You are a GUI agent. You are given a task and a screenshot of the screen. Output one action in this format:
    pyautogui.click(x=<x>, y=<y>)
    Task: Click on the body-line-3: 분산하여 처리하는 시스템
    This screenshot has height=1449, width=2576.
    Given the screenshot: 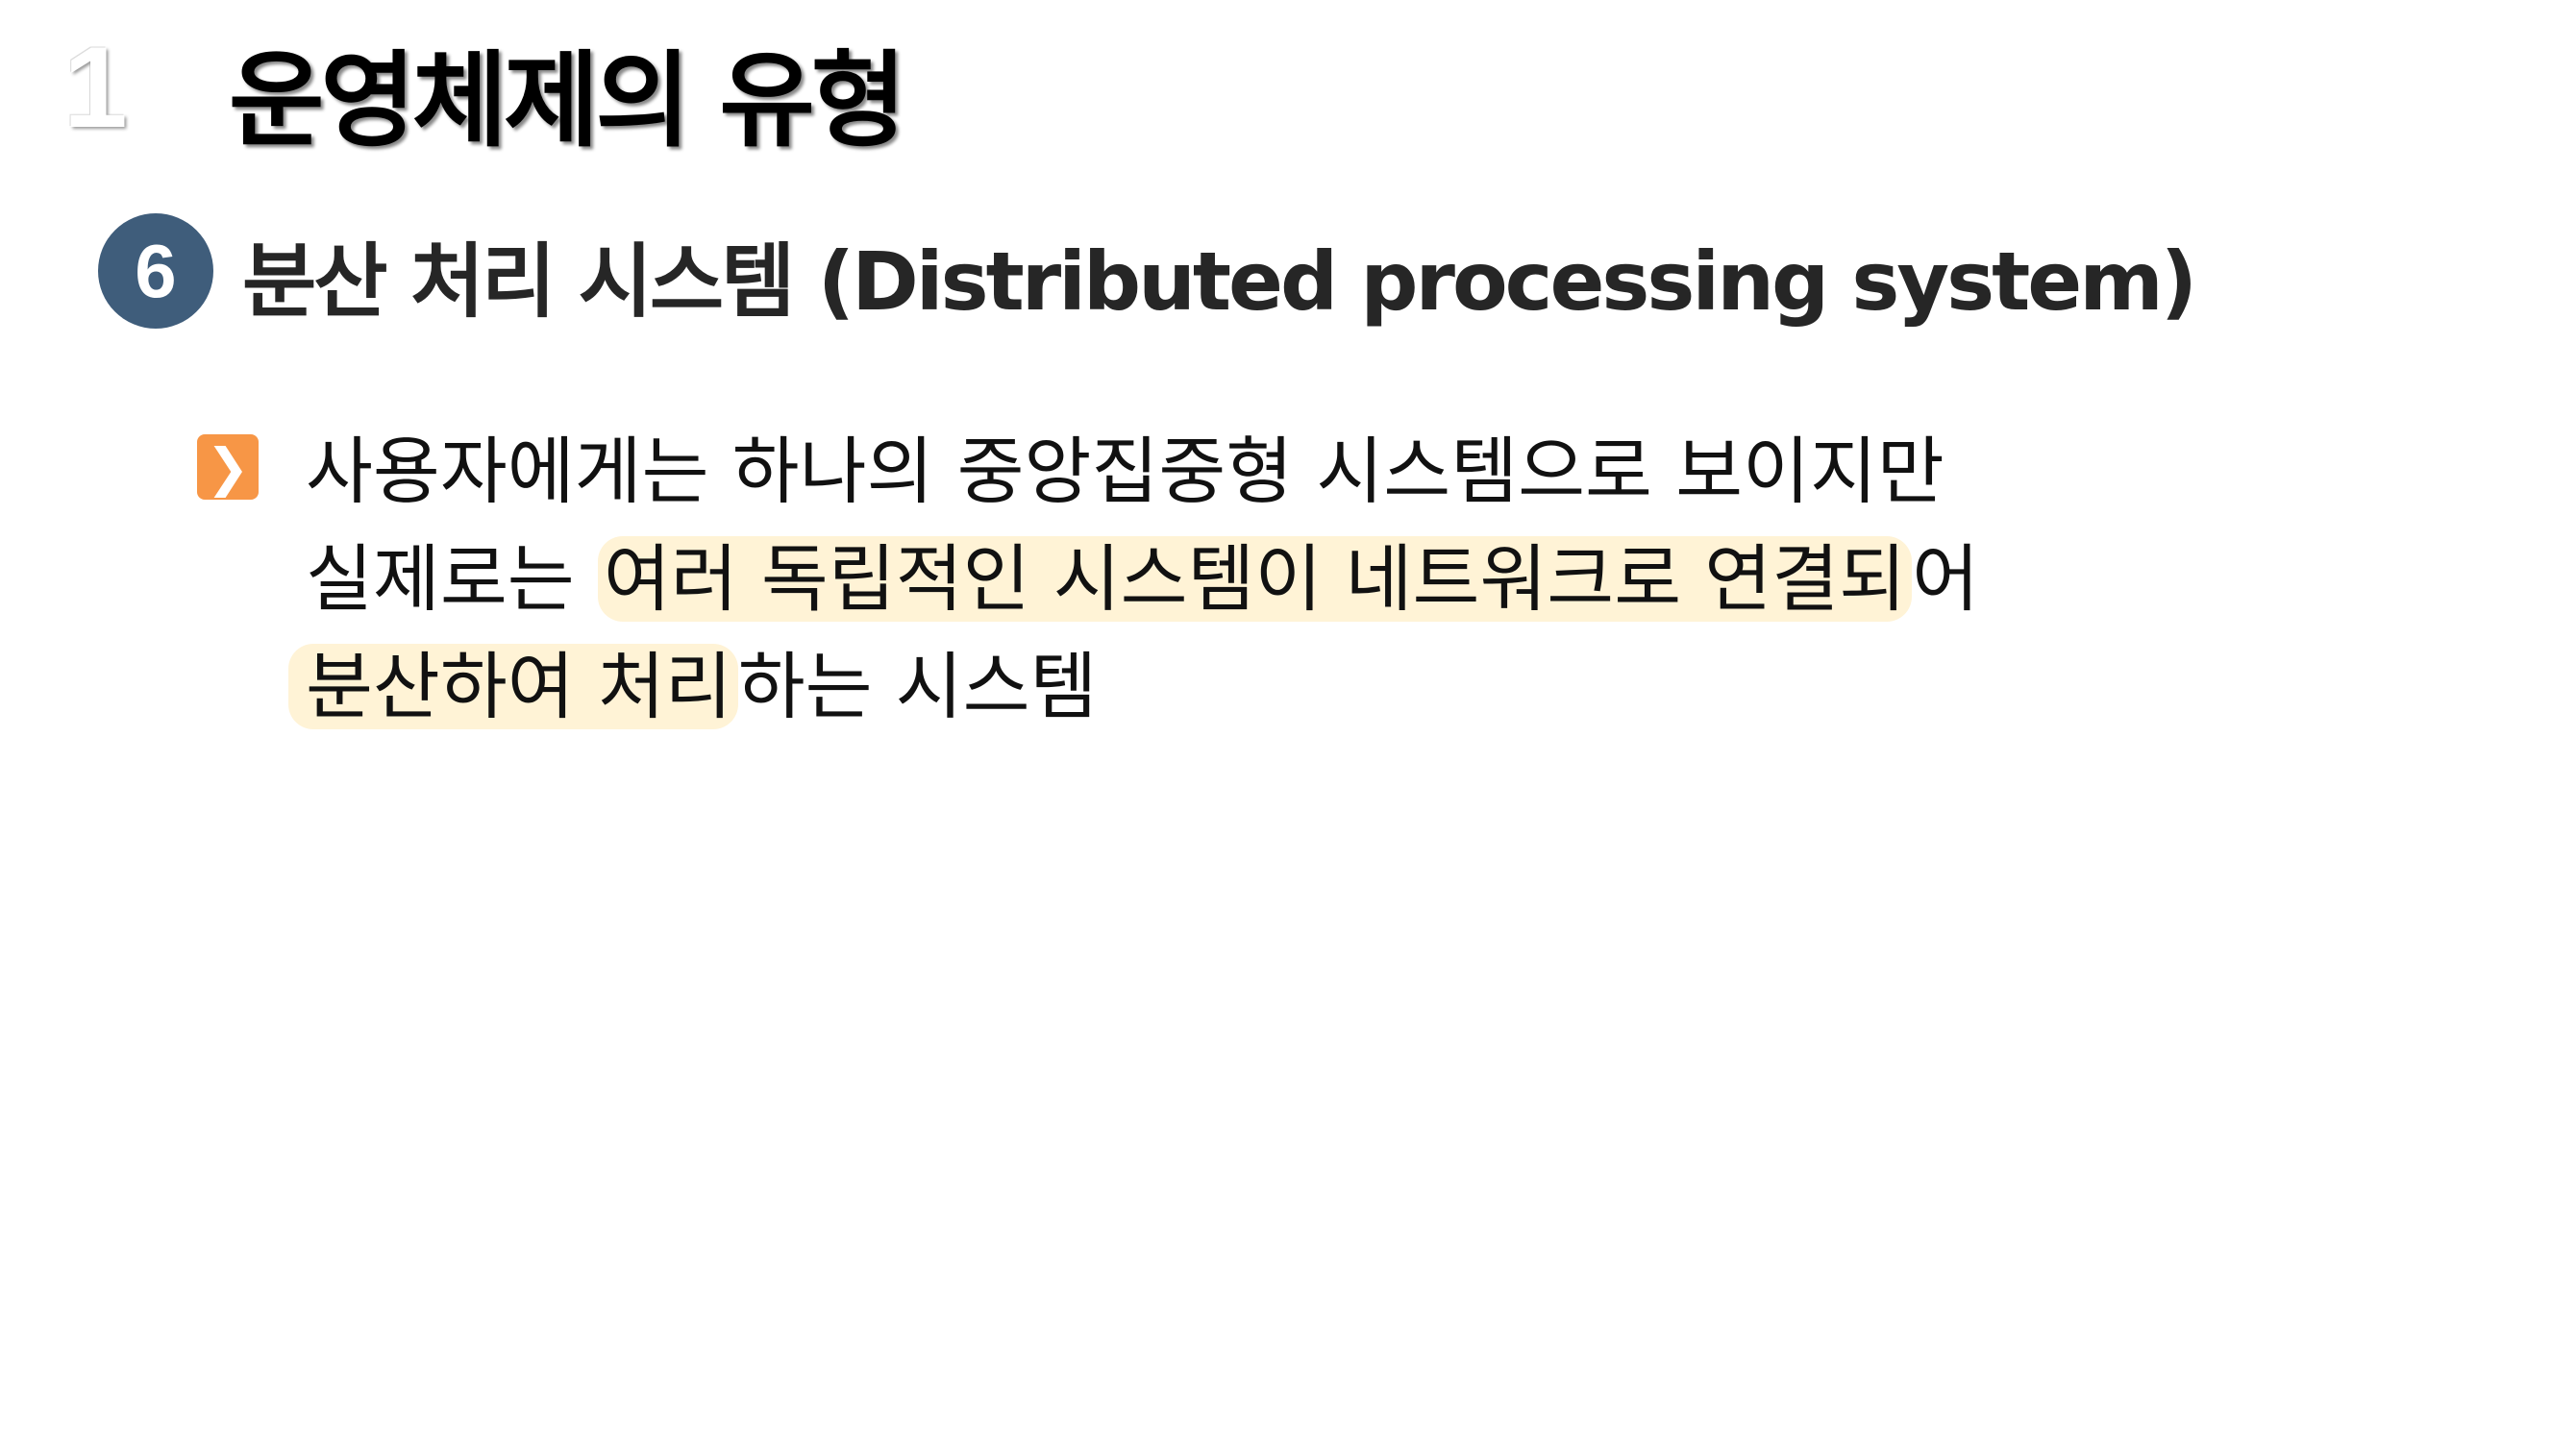 What is the action you would take?
    pyautogui.click(x=1133, y=687)
    